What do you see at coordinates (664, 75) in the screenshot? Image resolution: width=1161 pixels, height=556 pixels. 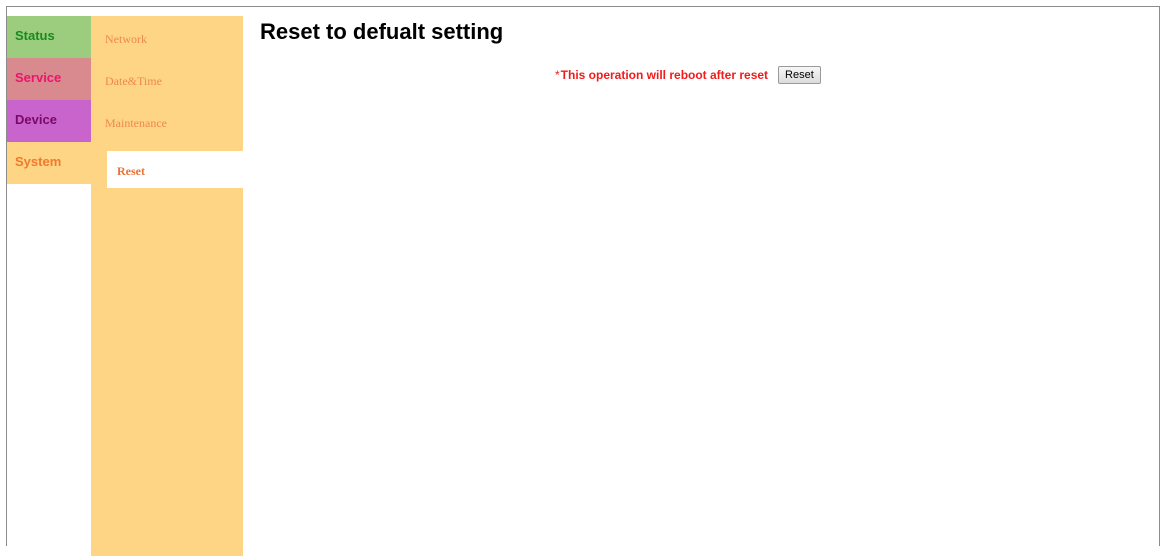 I see `reboot-warning-text: This operation will reboot after reset` at bounding box center [664, 75].